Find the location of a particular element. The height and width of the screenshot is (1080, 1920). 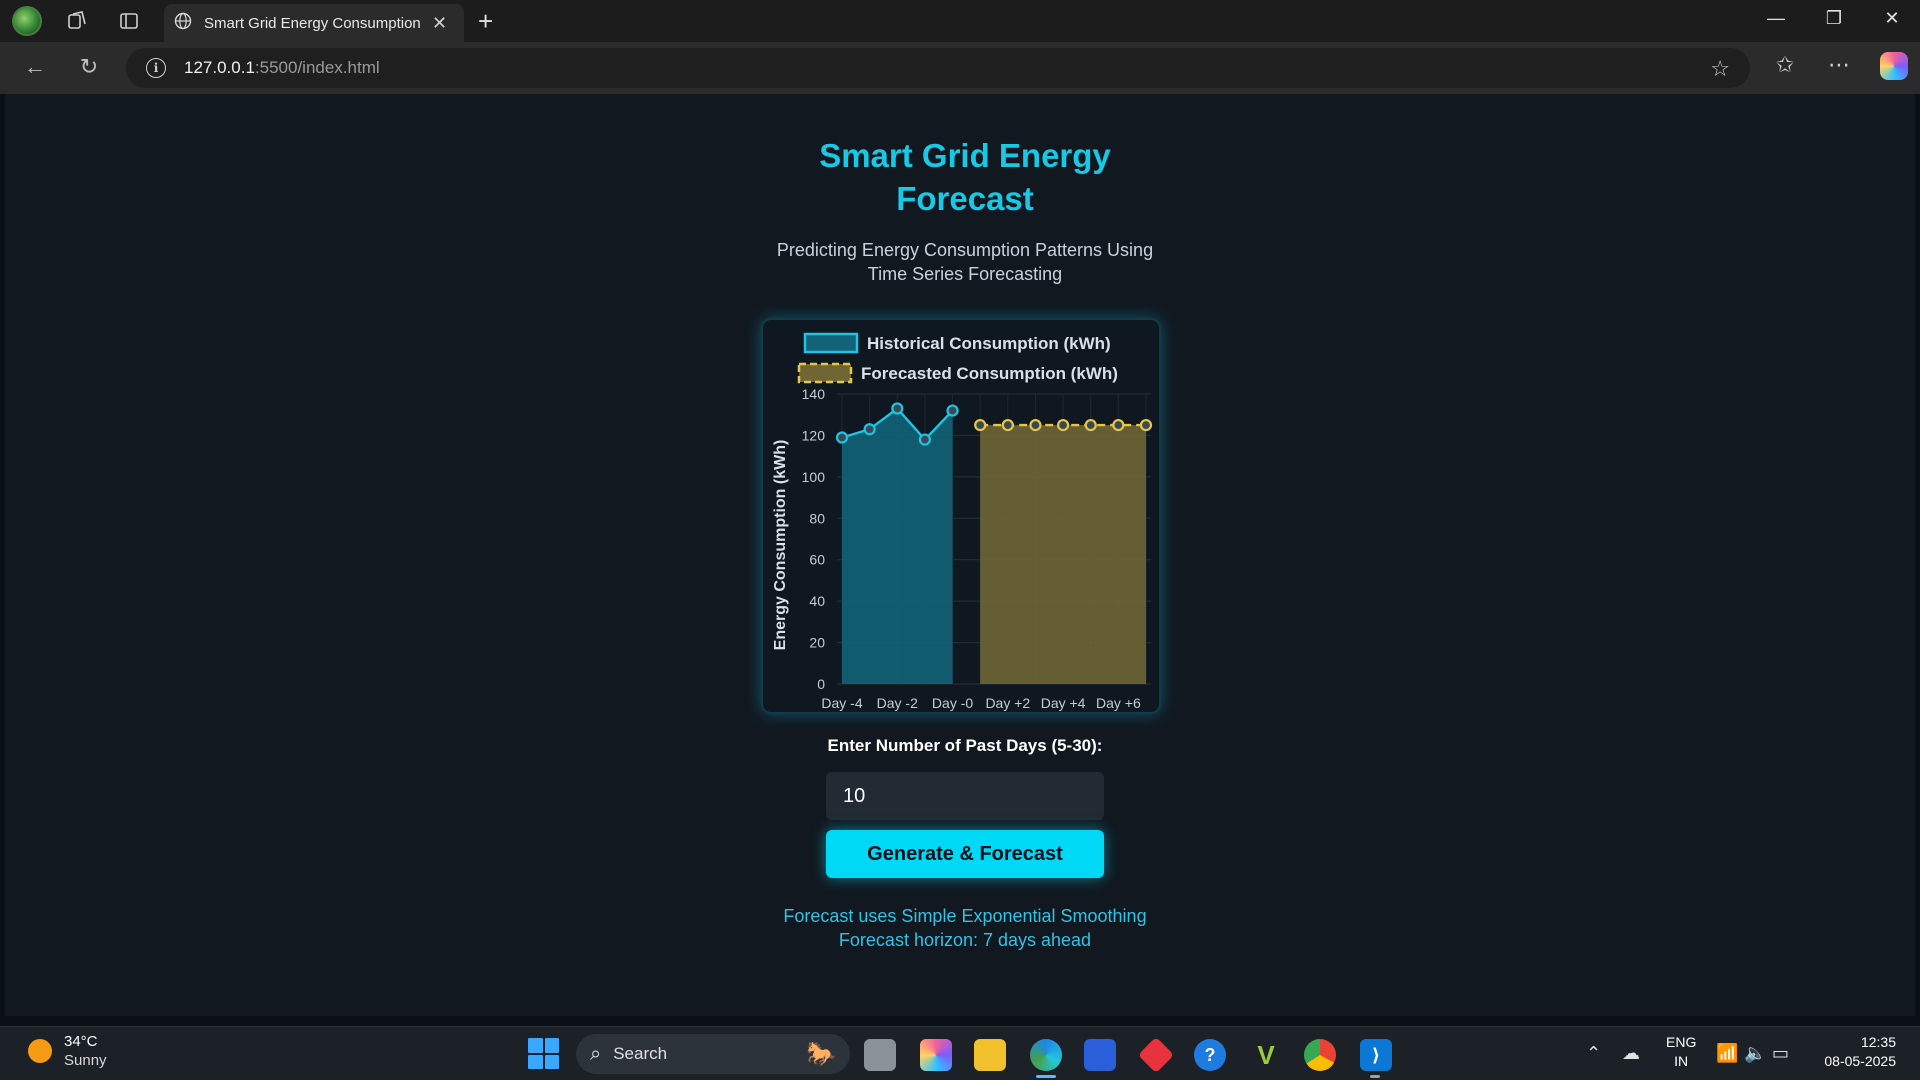

x-tick-label: Day -4 is located at coordinates (841, 703).